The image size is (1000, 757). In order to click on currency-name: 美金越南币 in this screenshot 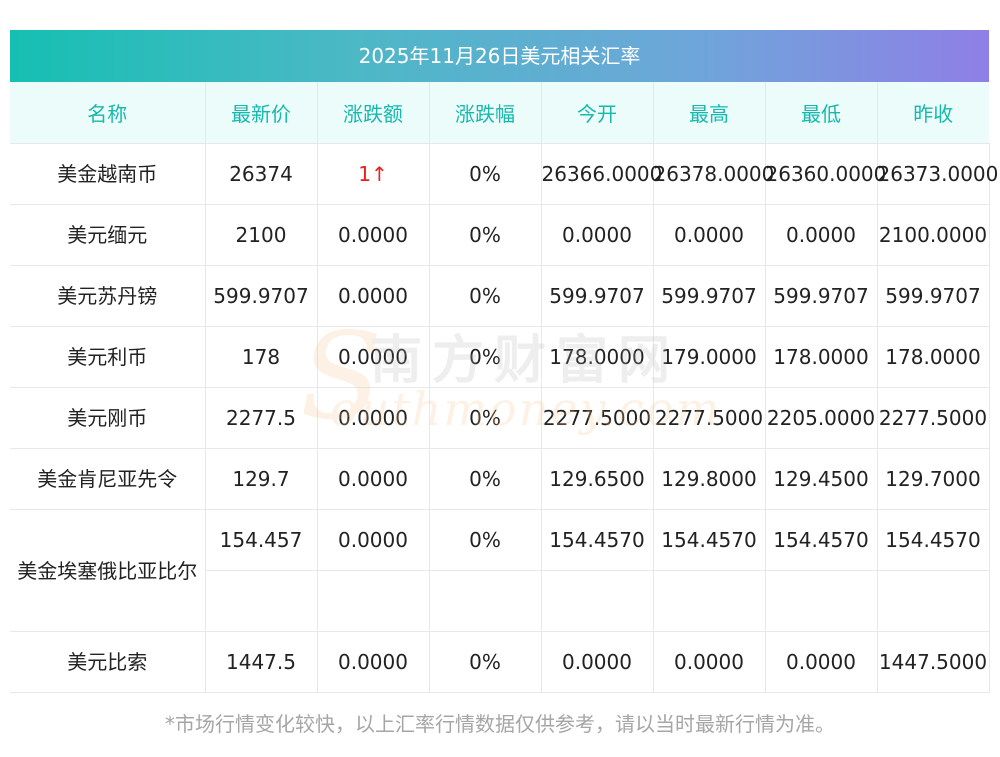, I will do `click(108, 174)`.